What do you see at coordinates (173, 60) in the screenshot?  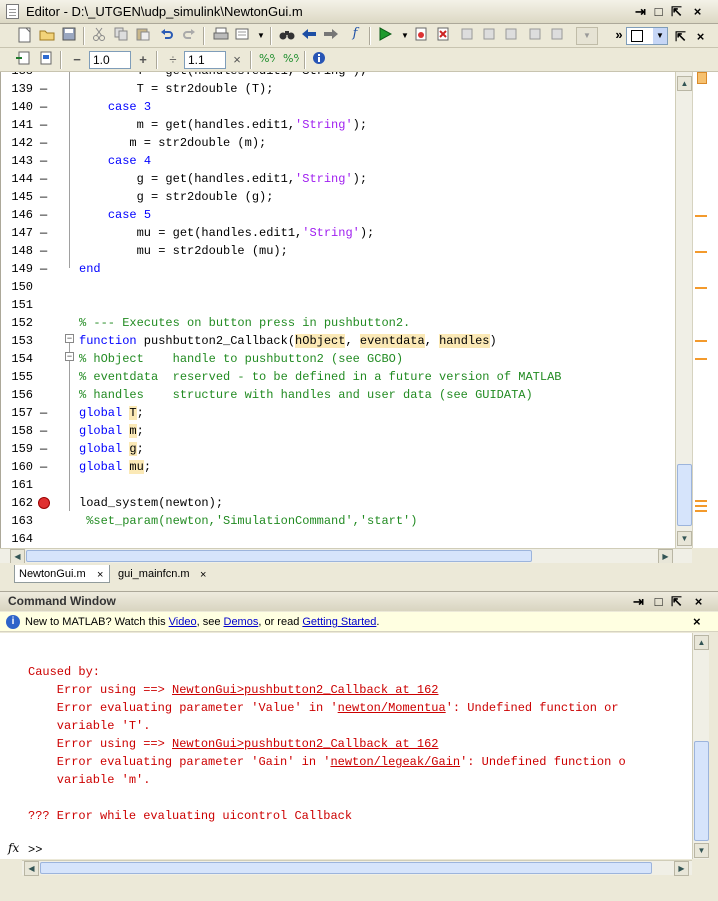 I see `divide-button: ÷` at bounding box center [173, 60].